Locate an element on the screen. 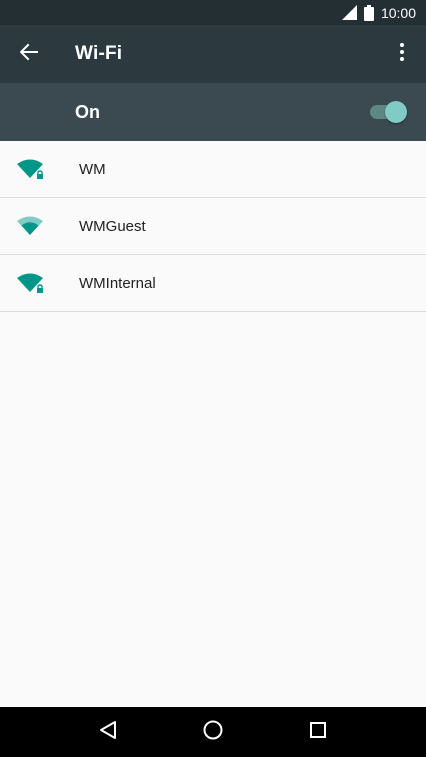 This screenshot has height=757, width=426. nav-home-button is located at coordinates (213, 732).